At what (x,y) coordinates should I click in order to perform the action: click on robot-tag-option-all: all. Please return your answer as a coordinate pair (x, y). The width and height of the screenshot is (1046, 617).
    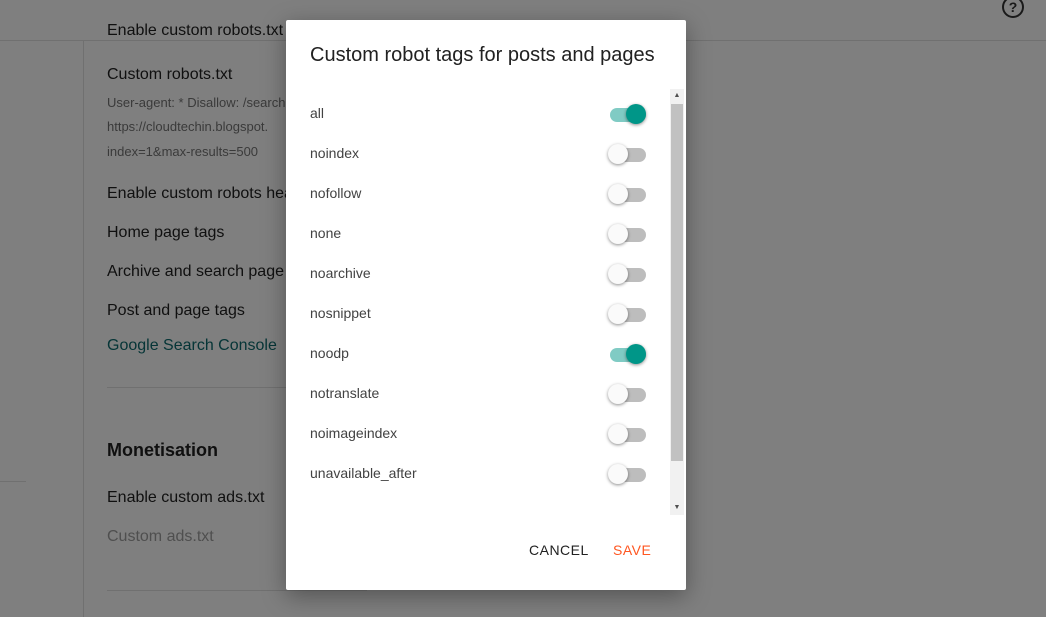
    Looking at the image, I should click on (480, 113).